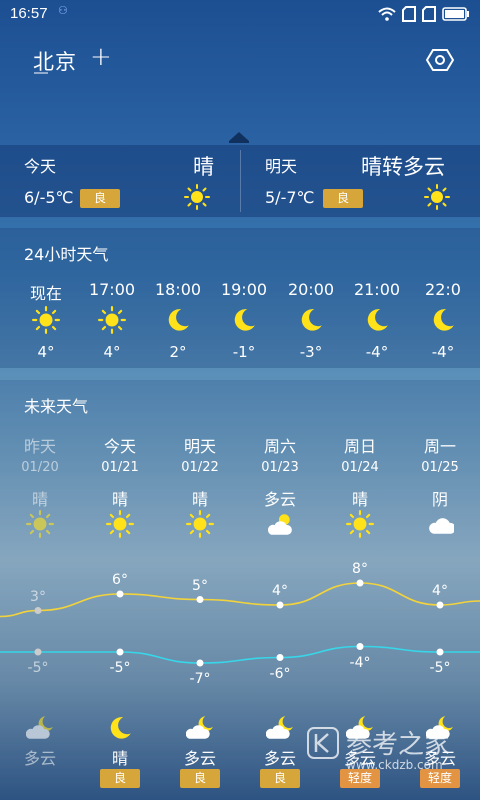 Image resolution: width=480 pixels, height=800 pixels. I want to click on hourly-time: 现在, so click(45, 293).